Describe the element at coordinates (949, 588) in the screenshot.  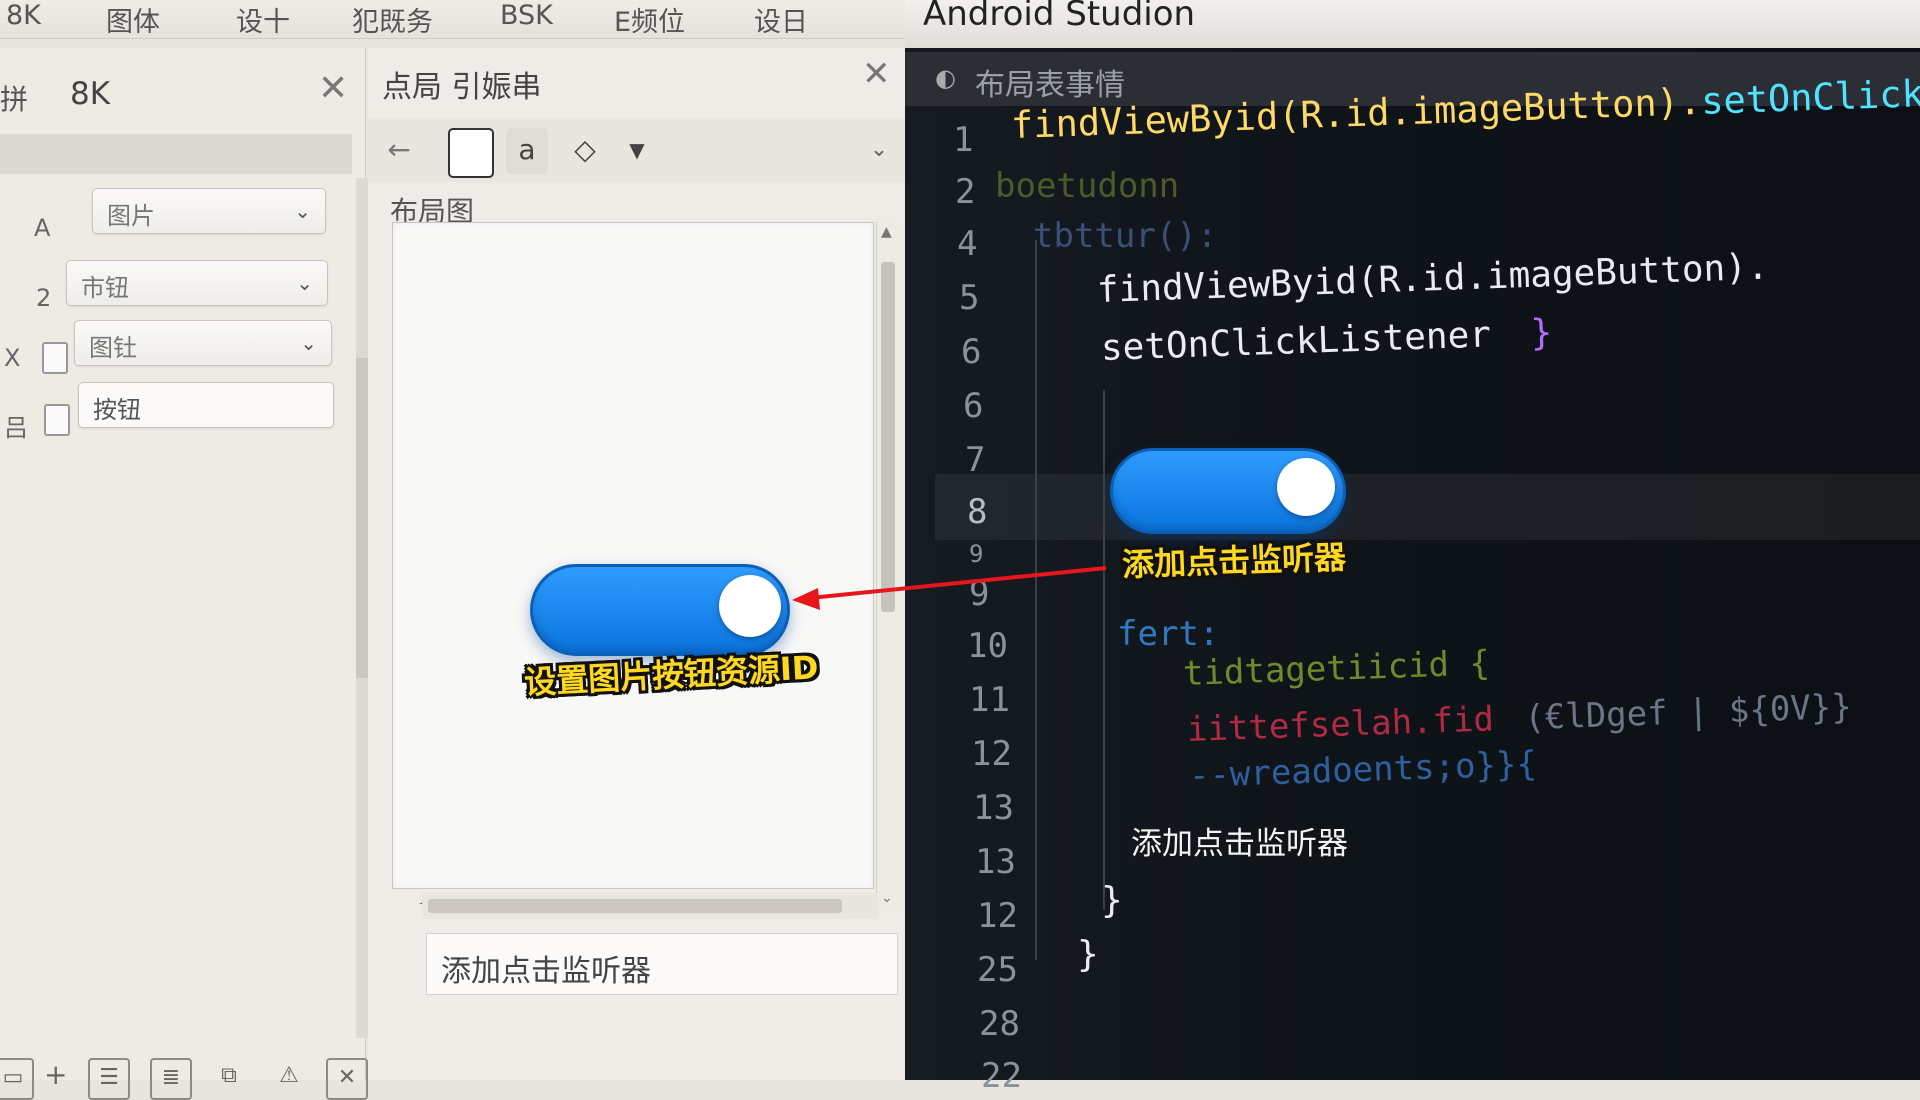
I see `connector-arrow-icon` at that location.